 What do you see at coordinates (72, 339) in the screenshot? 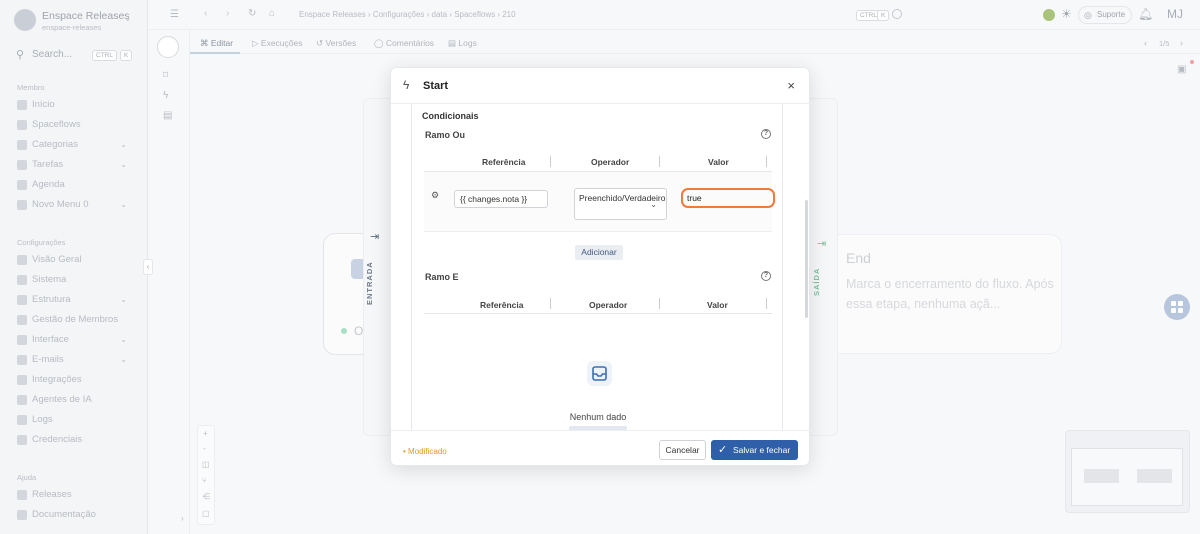
I see `sidebar-item-interface: Interface ⌄` at bounding box center [72, 339].